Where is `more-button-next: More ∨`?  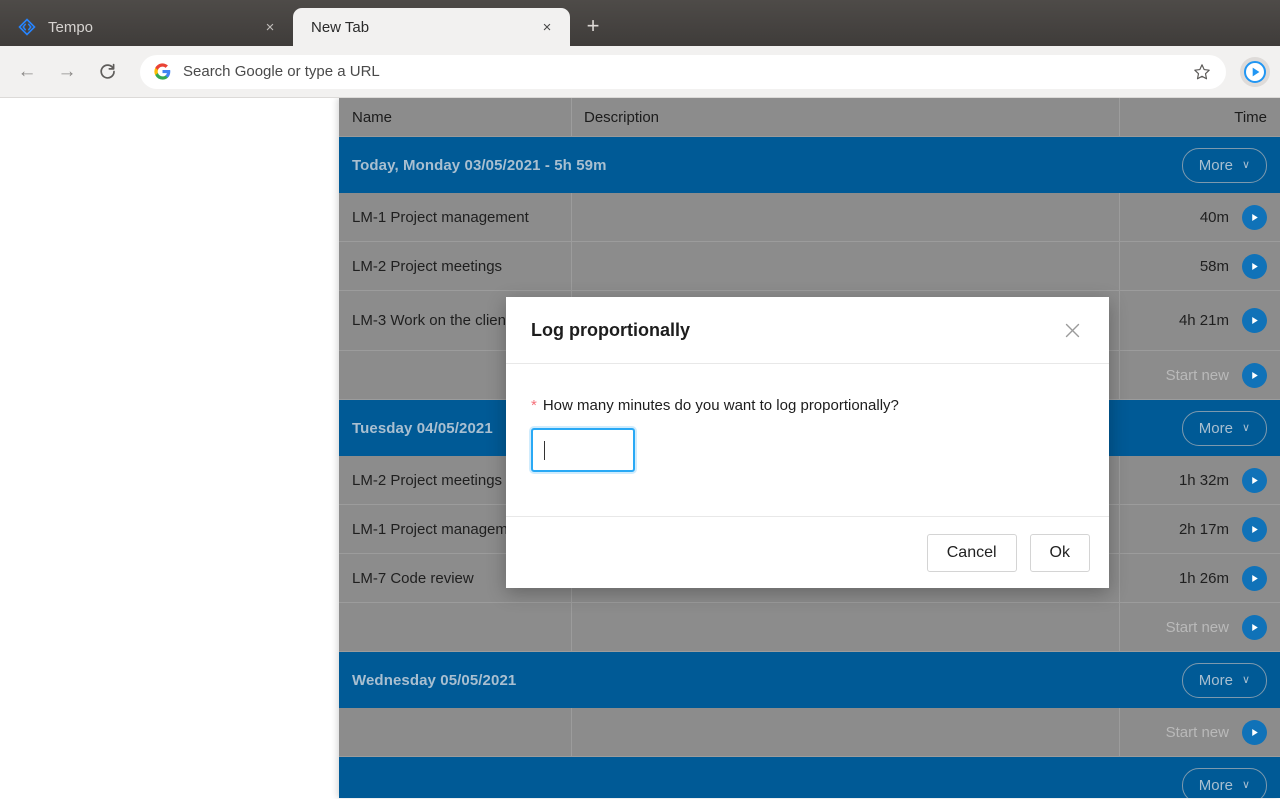
more-button-next: More ∨ is located at coordinates (1224, 782).